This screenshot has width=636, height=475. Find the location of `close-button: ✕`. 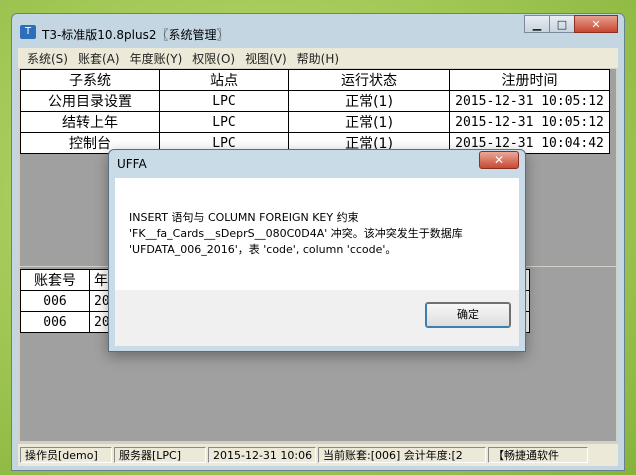

close-button: ✕ is located at coordinates (596, 24).